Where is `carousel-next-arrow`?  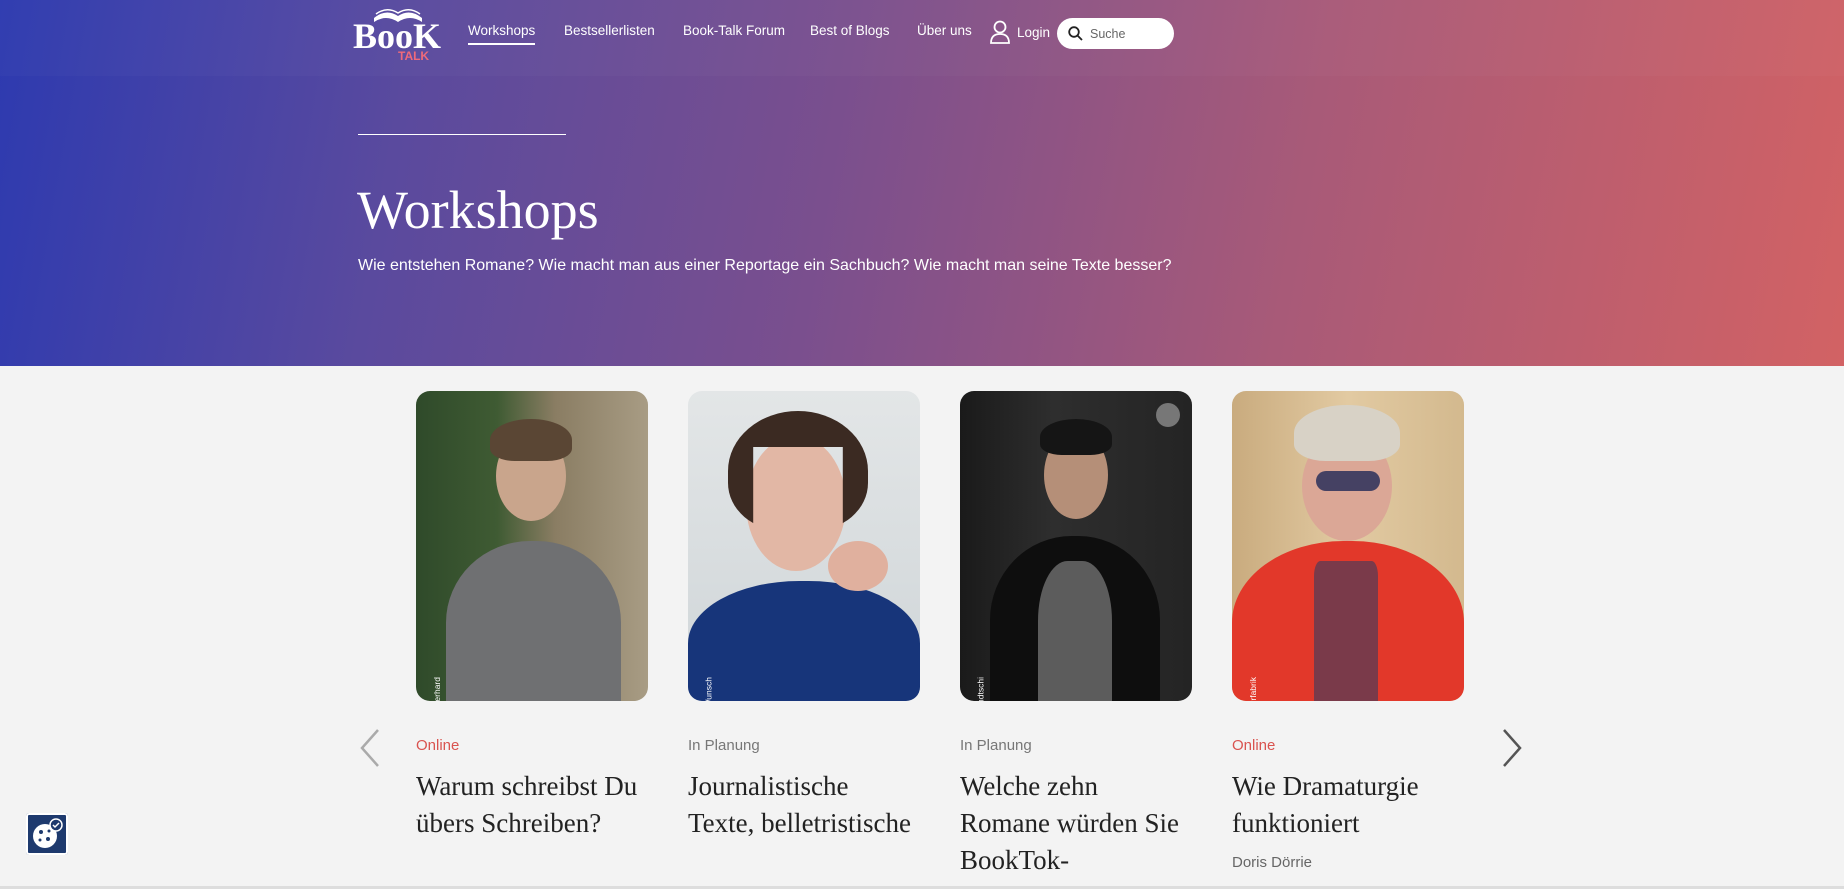 carousel-next-arrow is located at coordinates (1511, 748).